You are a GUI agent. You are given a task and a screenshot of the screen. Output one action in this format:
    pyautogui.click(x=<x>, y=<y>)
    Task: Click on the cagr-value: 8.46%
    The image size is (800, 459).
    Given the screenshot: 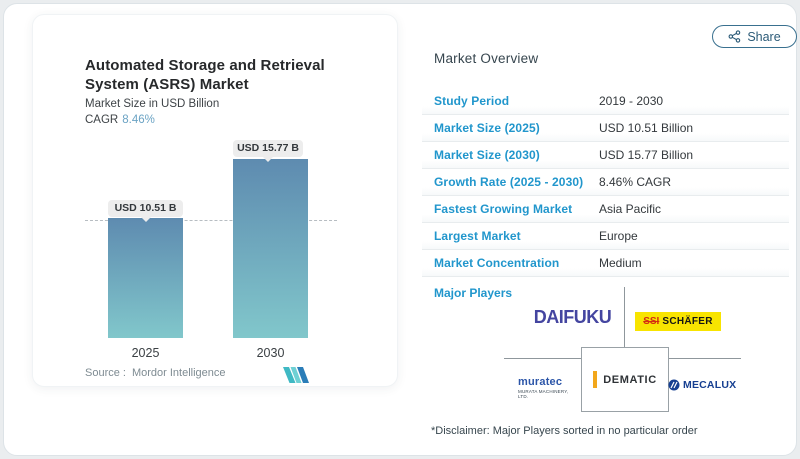 What is the action you would take?
    pyautogui.click(x=138, y=120)
    